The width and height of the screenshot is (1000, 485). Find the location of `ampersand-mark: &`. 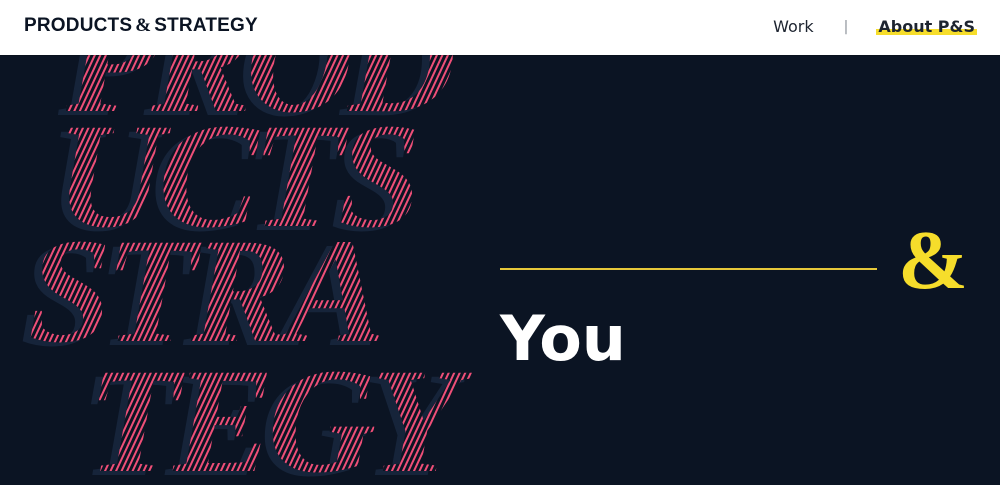

ampersand-mark: & is located at coordinates (933, 260).